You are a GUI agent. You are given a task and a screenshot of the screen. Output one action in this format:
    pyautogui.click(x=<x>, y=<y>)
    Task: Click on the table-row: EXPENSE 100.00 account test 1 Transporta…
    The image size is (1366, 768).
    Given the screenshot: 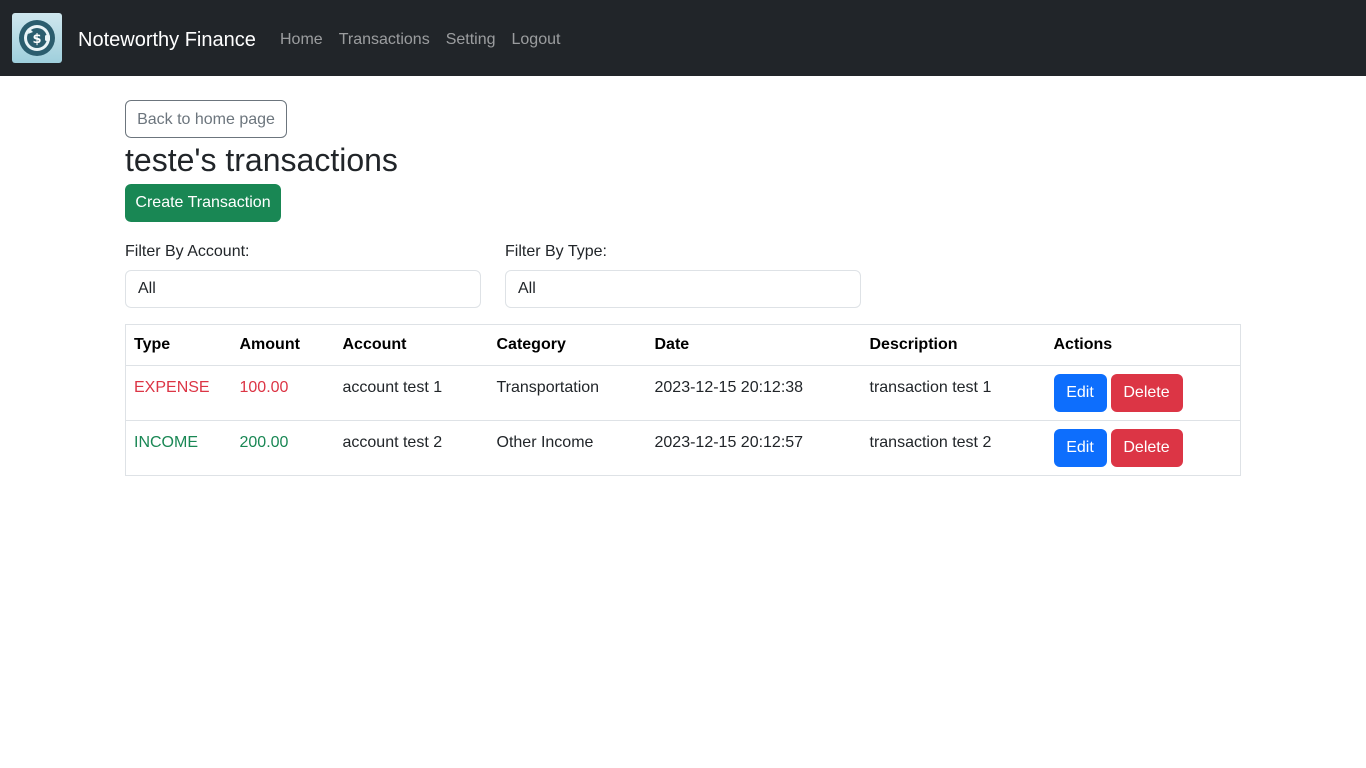 What is the action you would take?
    pyautogui.click(x=683, y=393)
    